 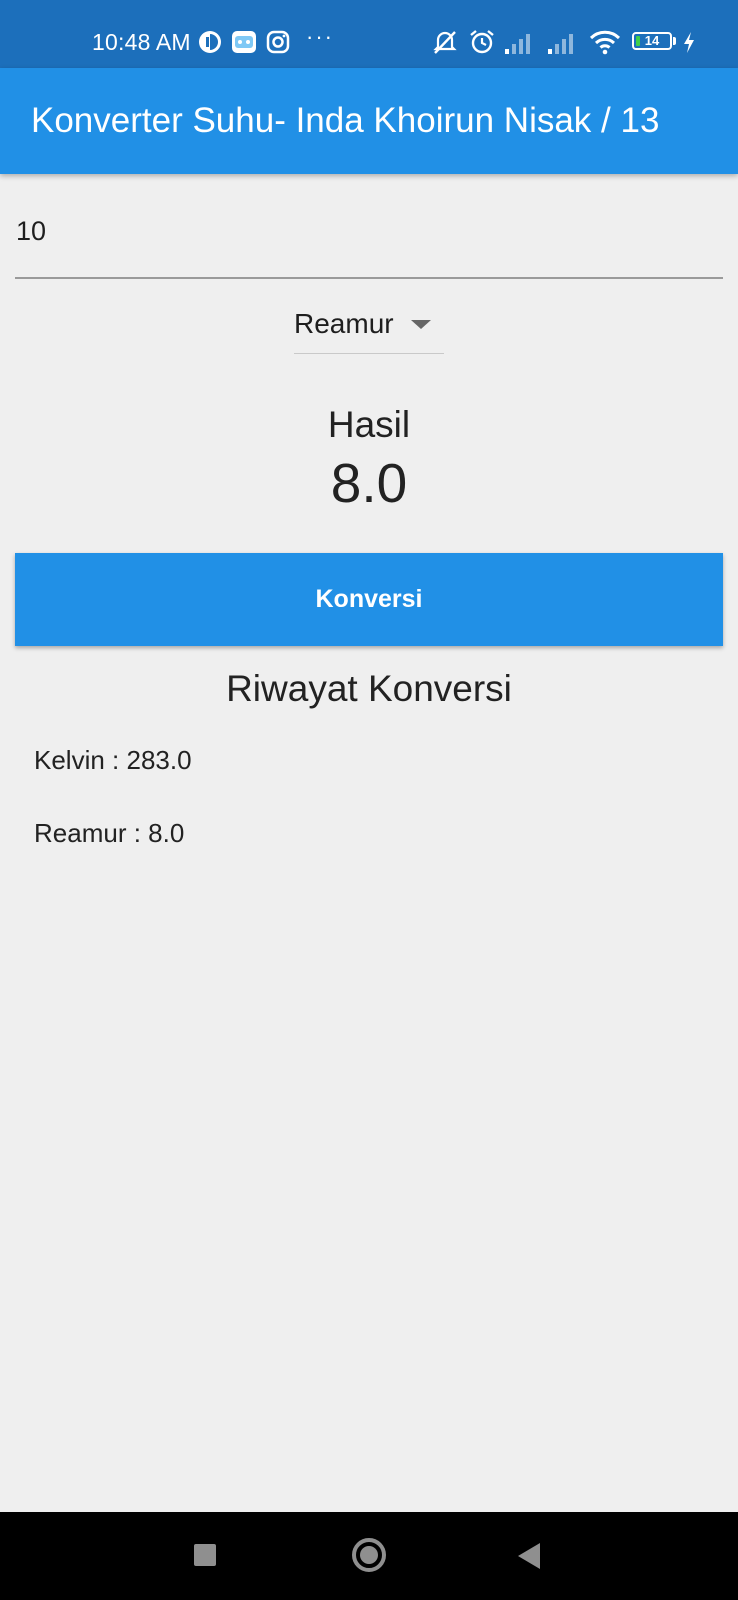 What do you see at coordinates (674, 41) in the screenshot?
I see `battery-nub` at bounding box center [674, 41].